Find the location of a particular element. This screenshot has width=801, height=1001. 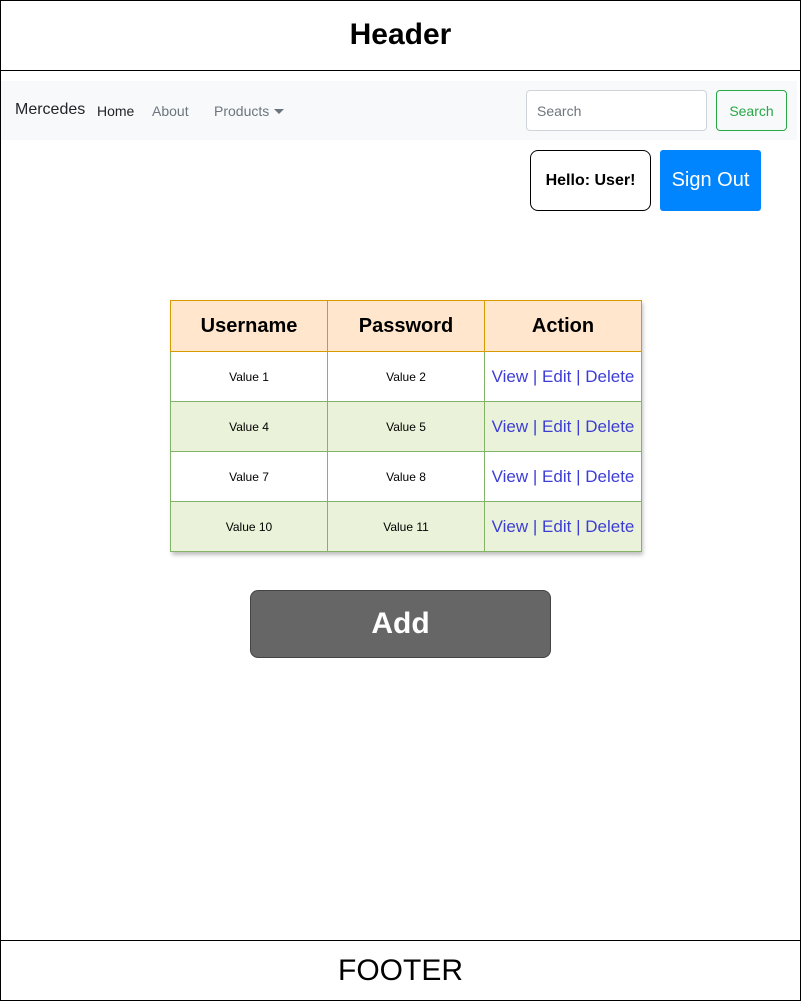

navbar-brand: Mercedes is located at coordinates (50, 110).